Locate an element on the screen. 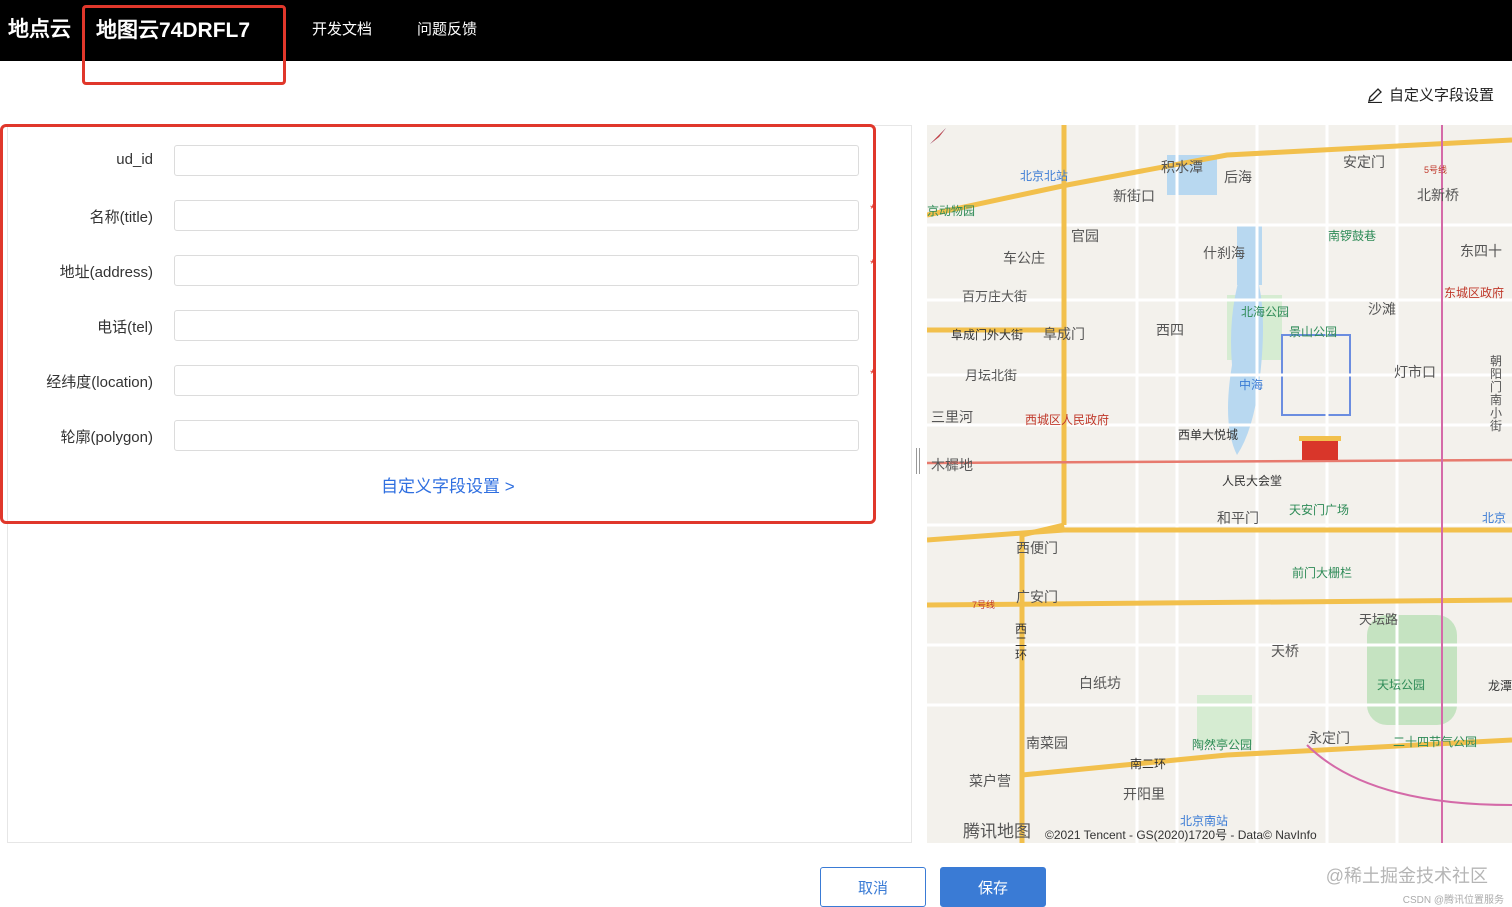 The image size is (1512, 907). map-label: 积水潭 is located at coordinates (1182, 167).